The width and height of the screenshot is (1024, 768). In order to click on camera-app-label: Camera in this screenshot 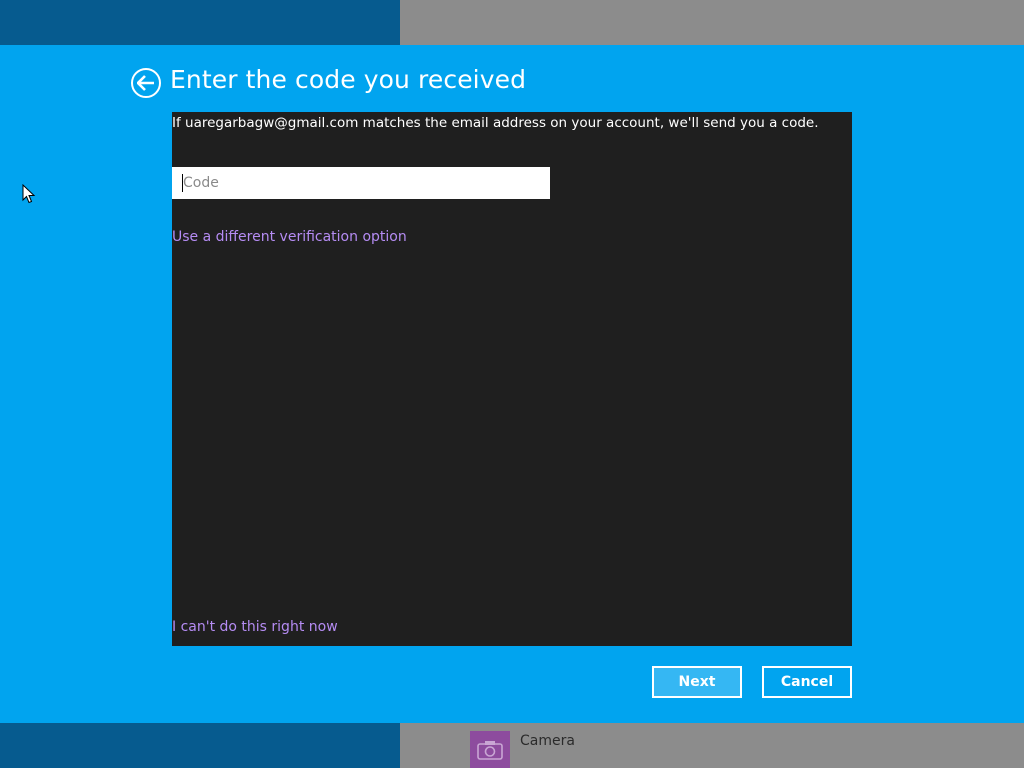, I will do `click(547, 741)`.